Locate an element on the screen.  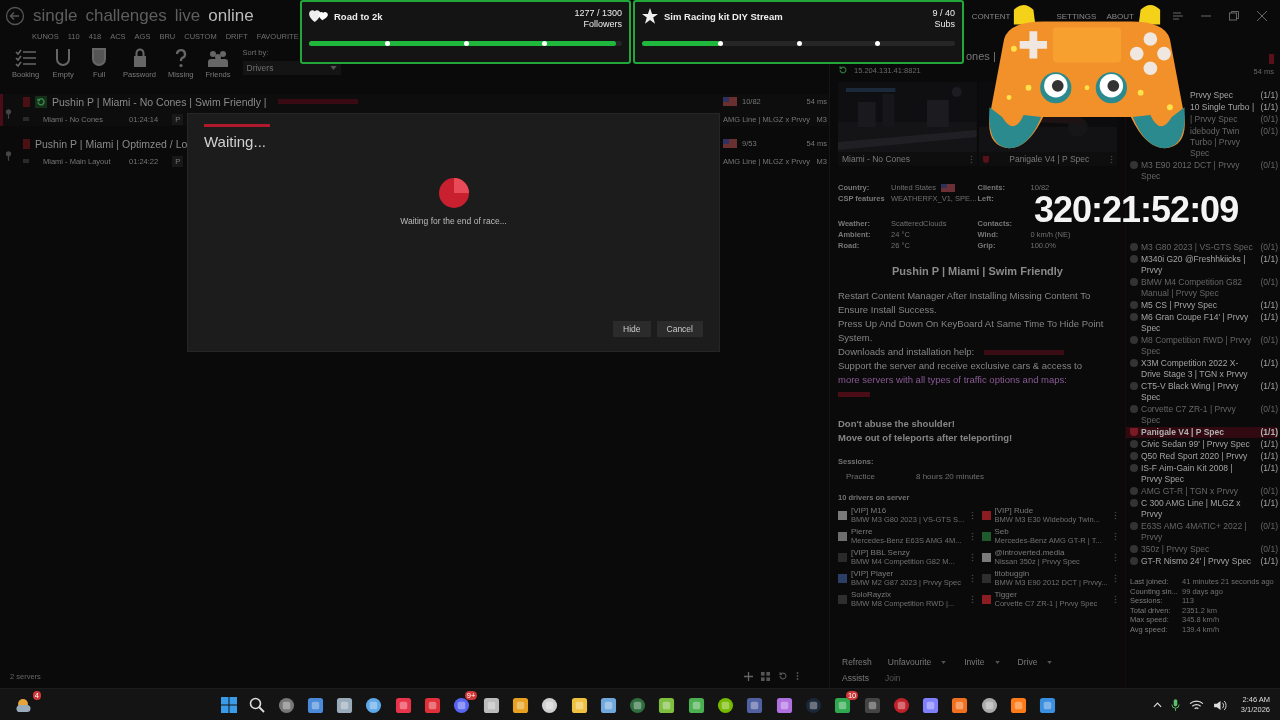
warning-text: Don't abuse the shoulder! is located at coordinates (897, 424).